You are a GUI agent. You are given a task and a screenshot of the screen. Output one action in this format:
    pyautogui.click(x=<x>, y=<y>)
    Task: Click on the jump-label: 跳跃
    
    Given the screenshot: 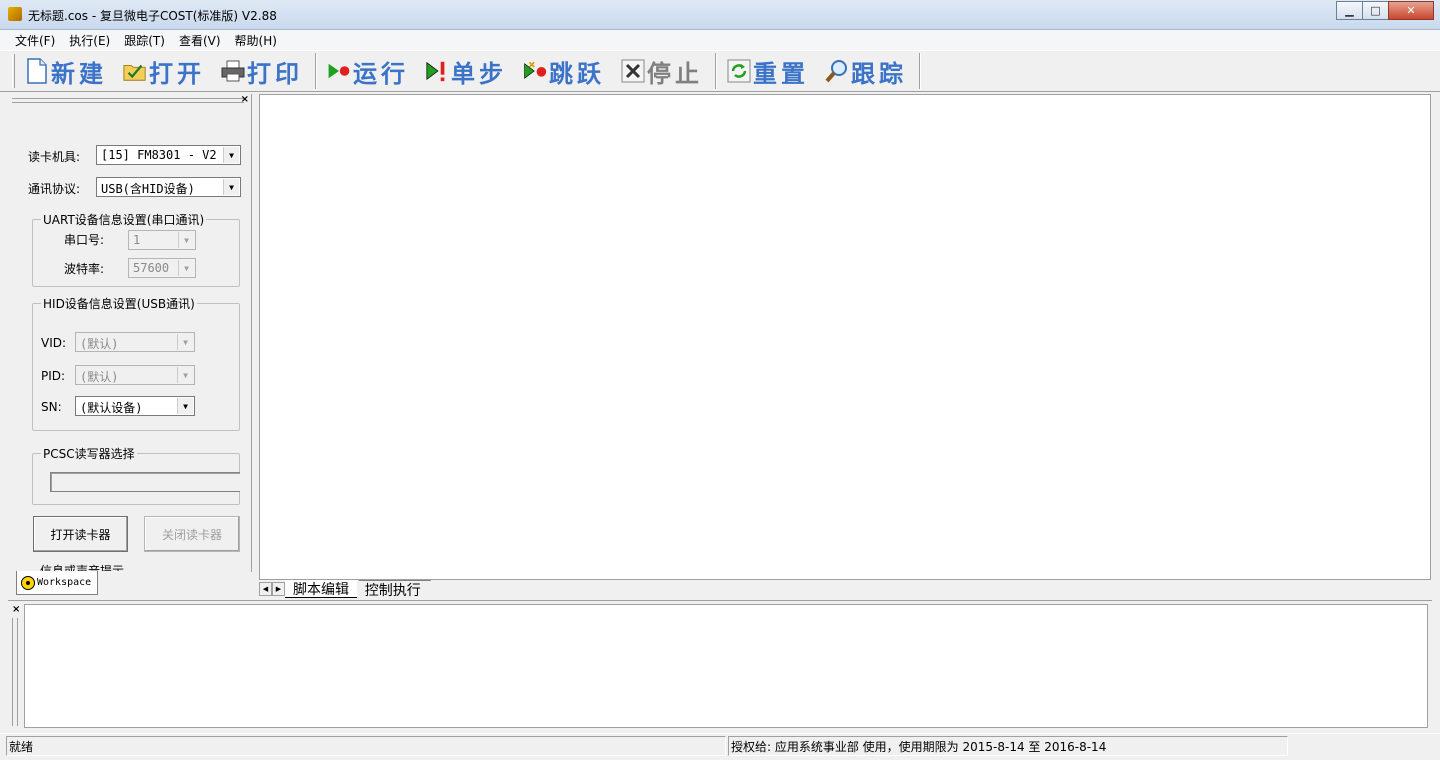 What is the action you would take?
    pyautogui.click(x=577, y=73)
    